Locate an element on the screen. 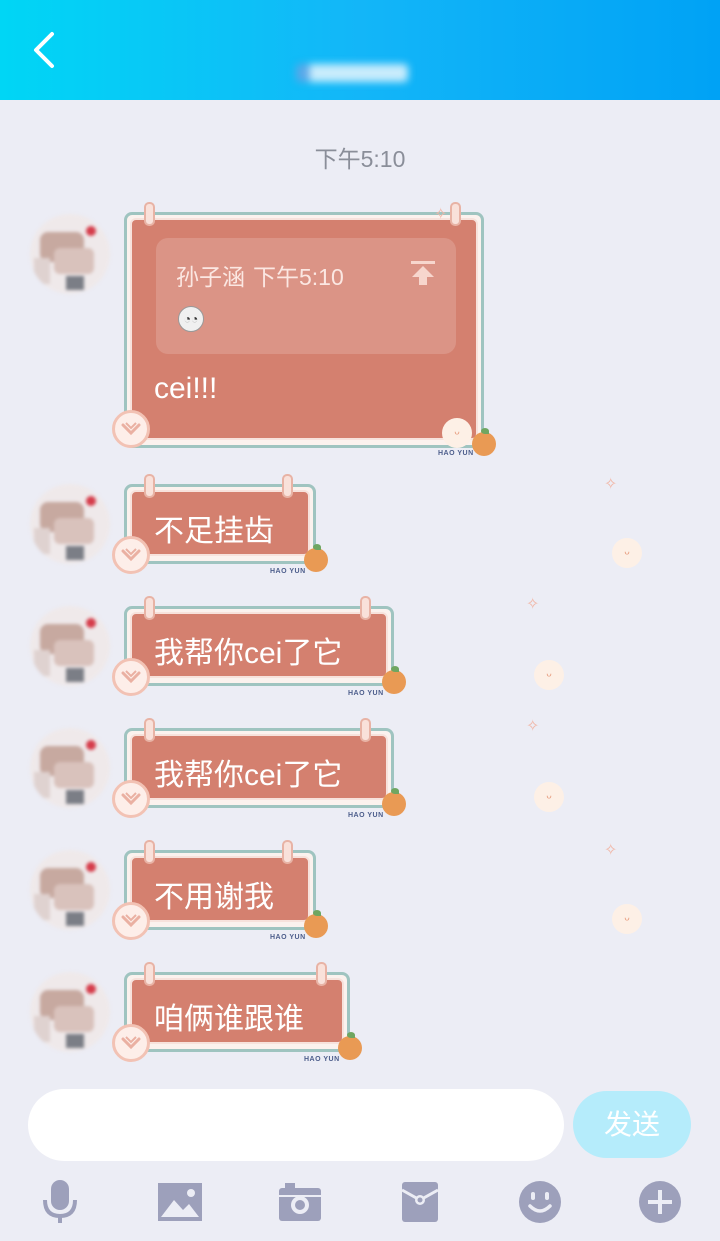 This screenshot has height=1241, width=720. back-button is located at coordinates (44, 50).